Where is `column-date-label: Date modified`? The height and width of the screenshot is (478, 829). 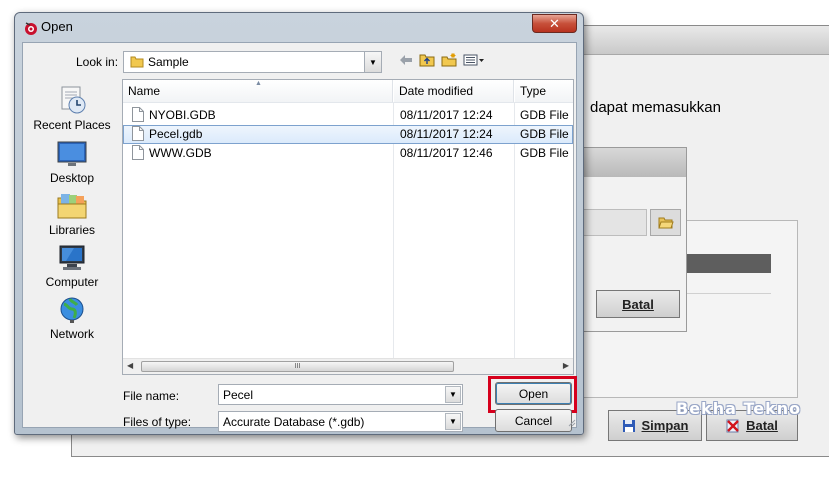
column-date-label: Date modified is located at coordinates (436, 91).